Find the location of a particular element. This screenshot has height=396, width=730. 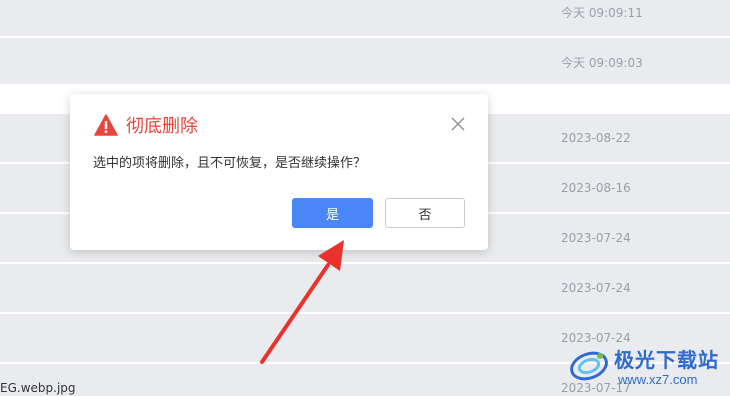

list-row: 今天 09:09:11 is located at coordinates (365, 18).